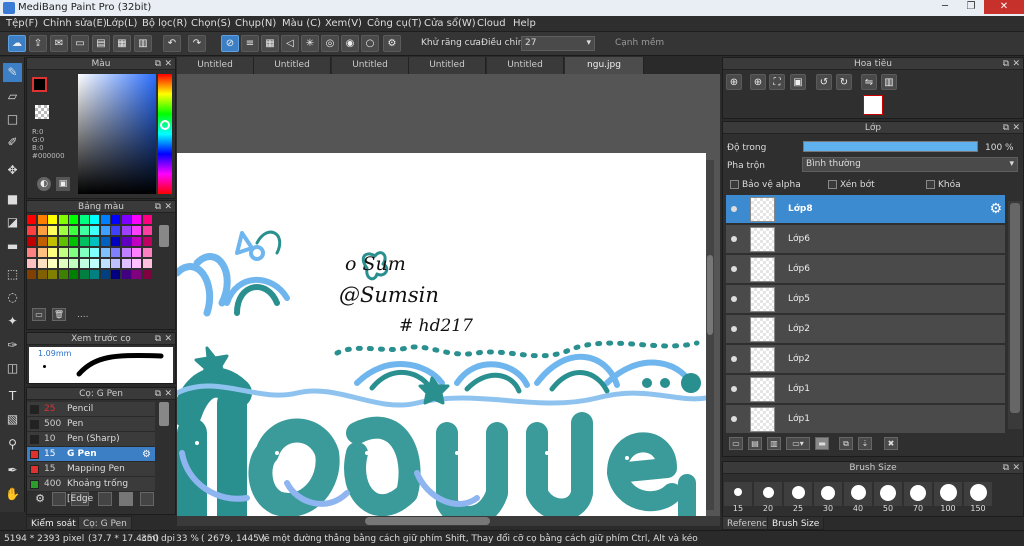 The height and width of the screenshot is (546, 1024). Describe the element at coordinates (40, 499) in the screenshot. I see `brush-settings-icon: ⚙` at that location.